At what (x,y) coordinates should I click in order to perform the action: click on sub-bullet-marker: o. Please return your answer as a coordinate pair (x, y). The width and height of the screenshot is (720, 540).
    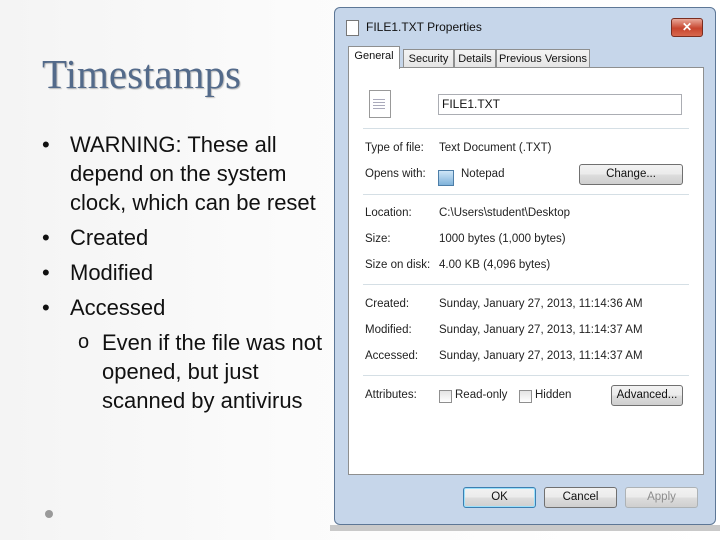
    Looking at the image, I should click on (84, 342).